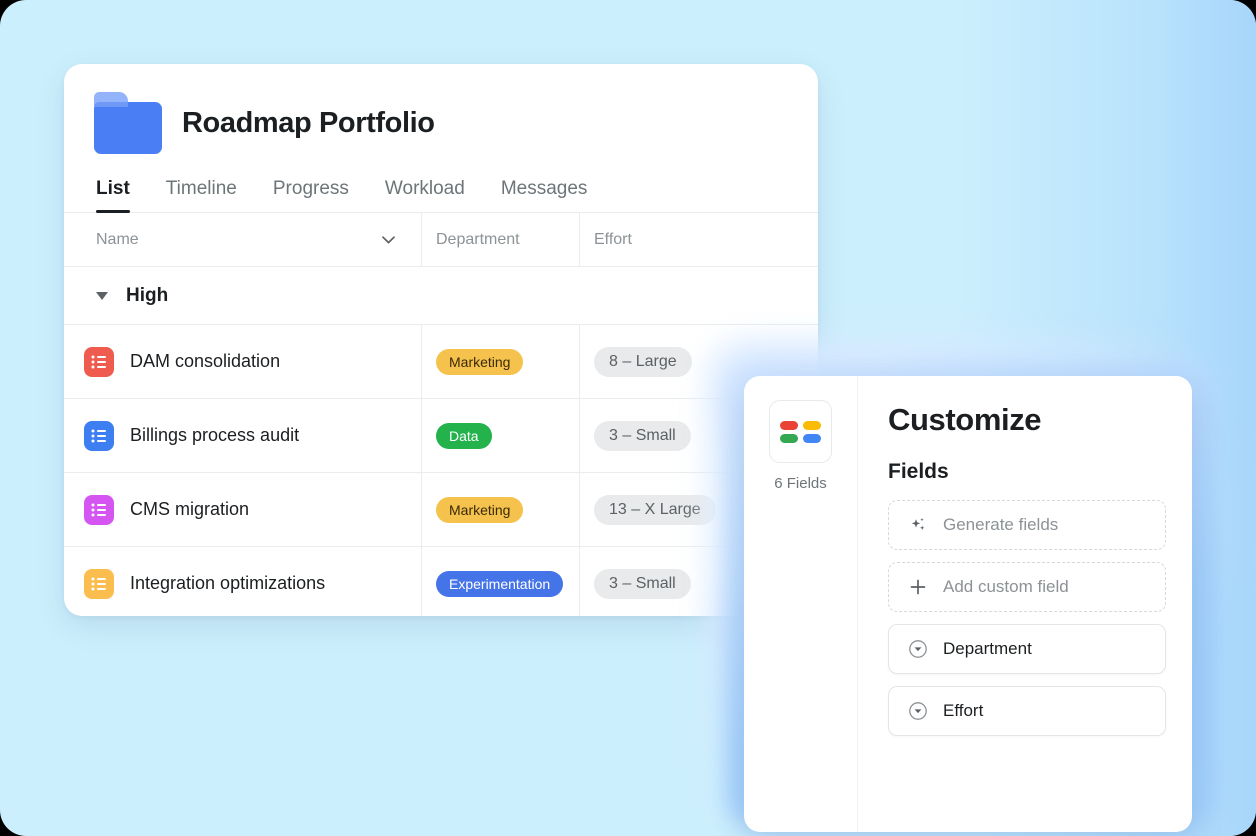 This screenshot has height=836, width=1256. I want to click on view-tabs: List Timeline Progress Workload Messages, so click(441, 183).